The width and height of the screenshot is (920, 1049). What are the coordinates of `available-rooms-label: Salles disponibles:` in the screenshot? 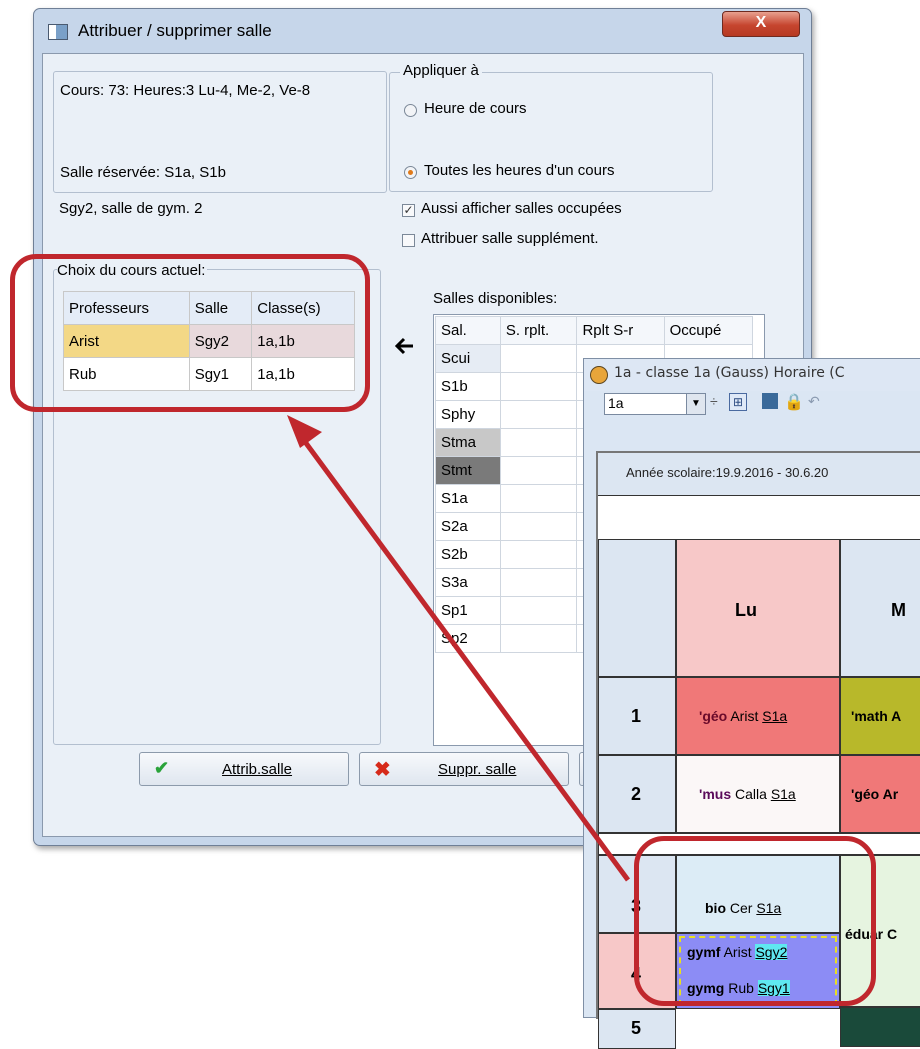 It's located at (495, 298).